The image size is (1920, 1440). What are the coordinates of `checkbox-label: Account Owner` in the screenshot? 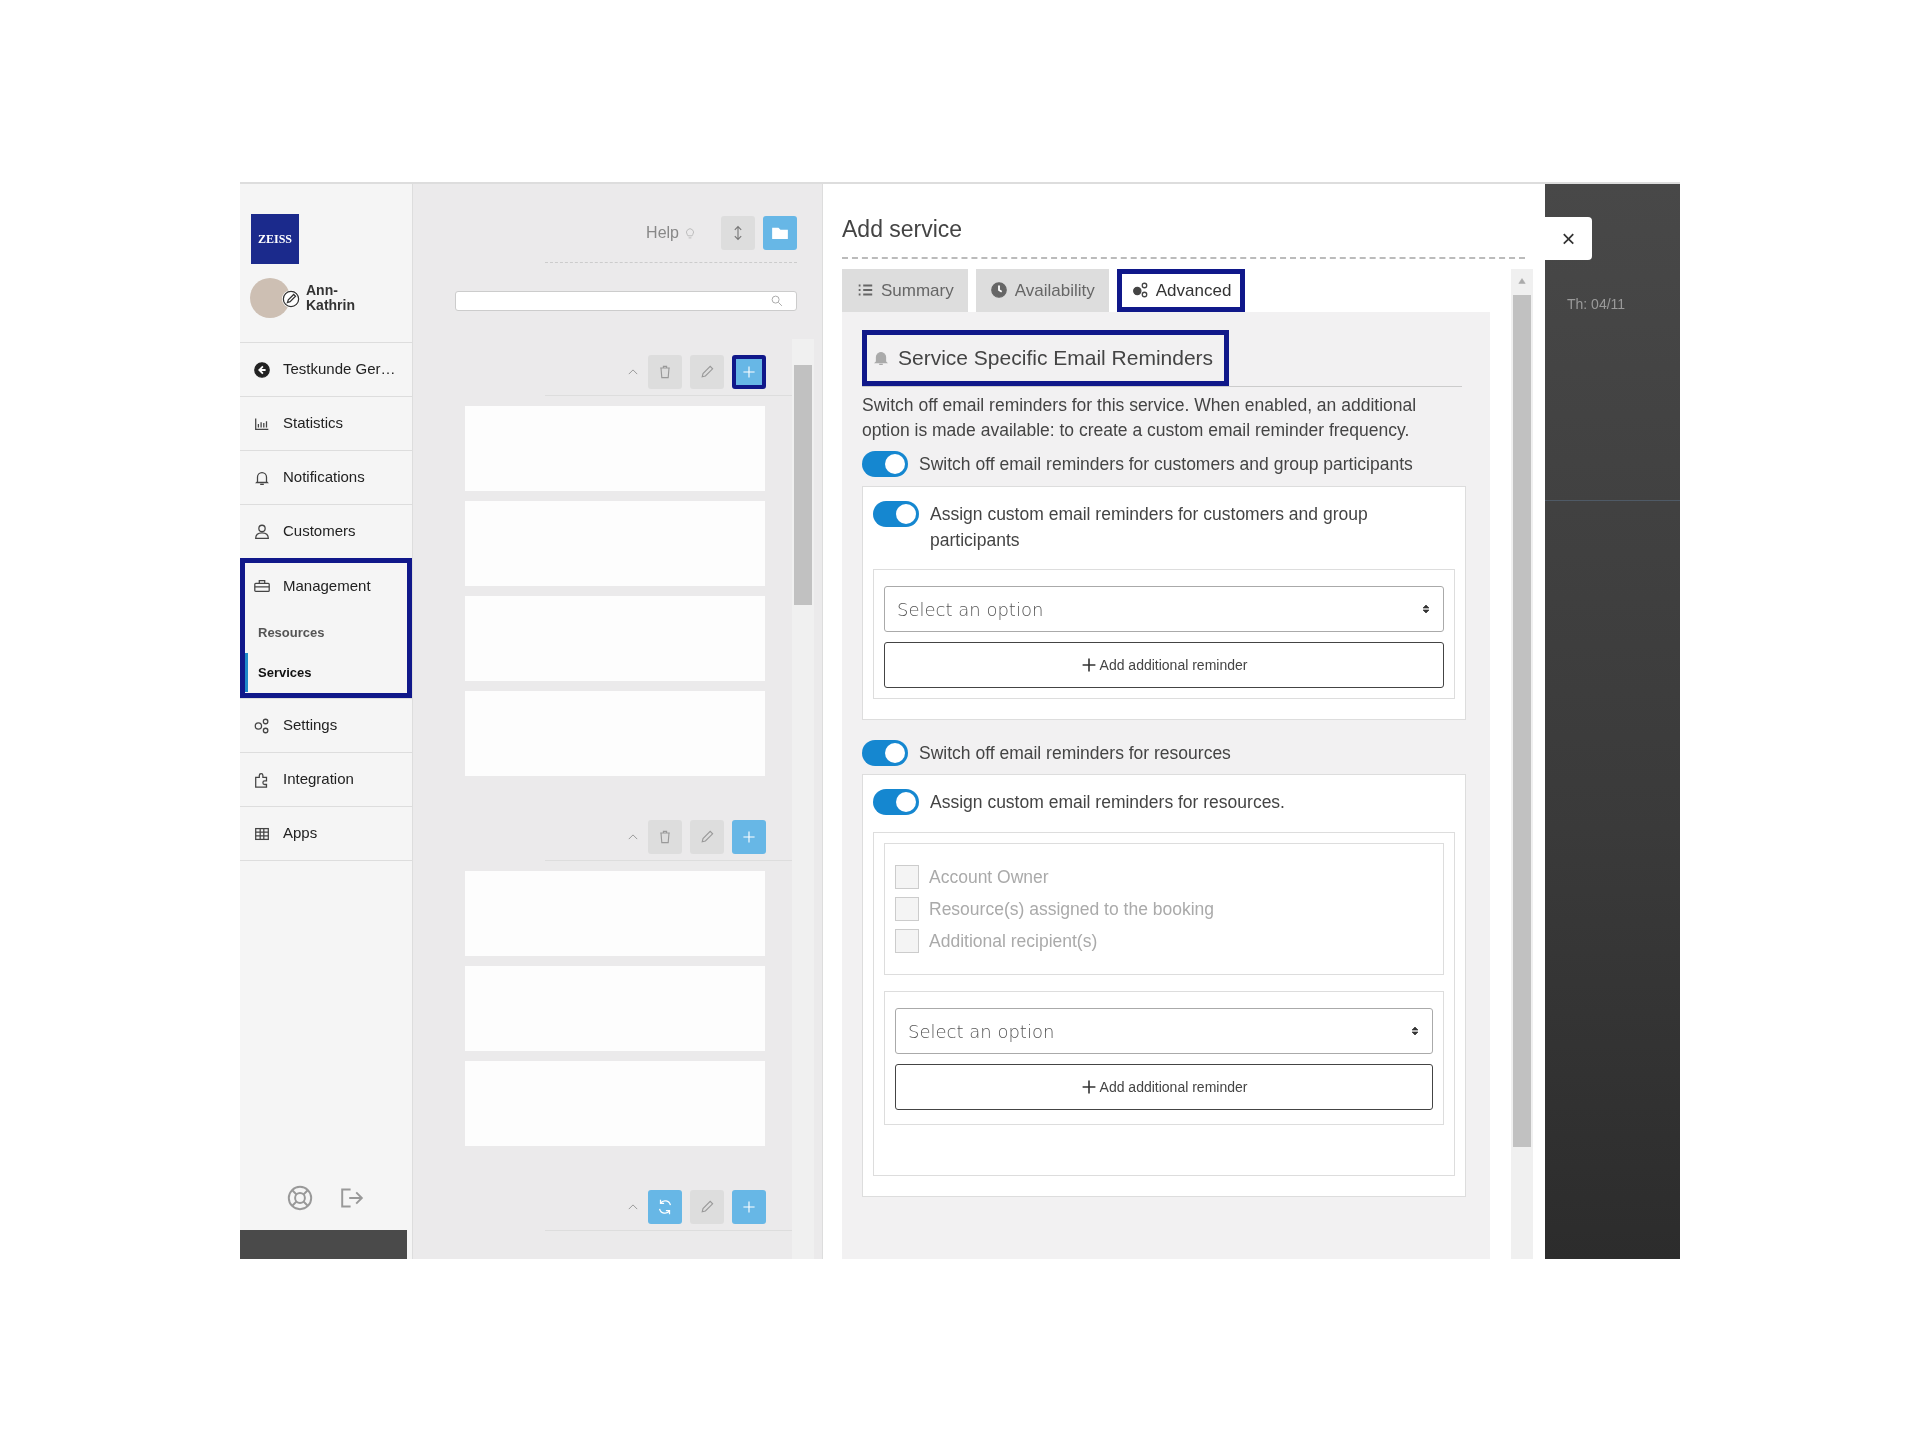 It's located at (989, 877).